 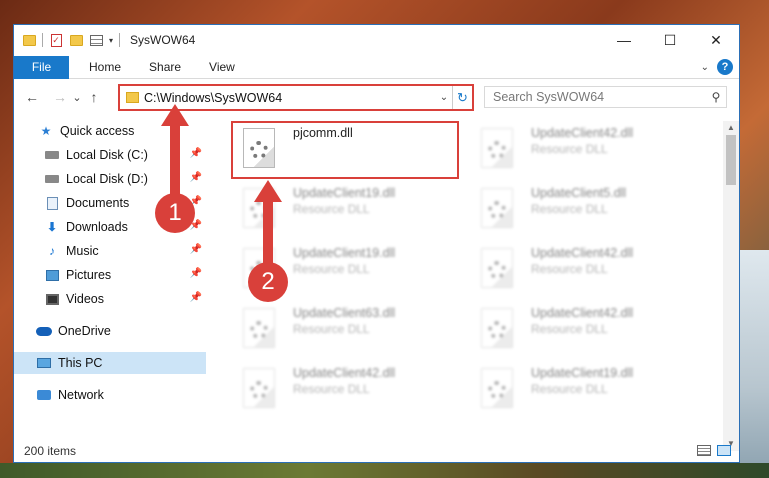 What do you see at coordinates (107, 179) in the screenshot?
I see `sidebar-item-label: Local Disk (D:)` at bounding box center [107, 179].